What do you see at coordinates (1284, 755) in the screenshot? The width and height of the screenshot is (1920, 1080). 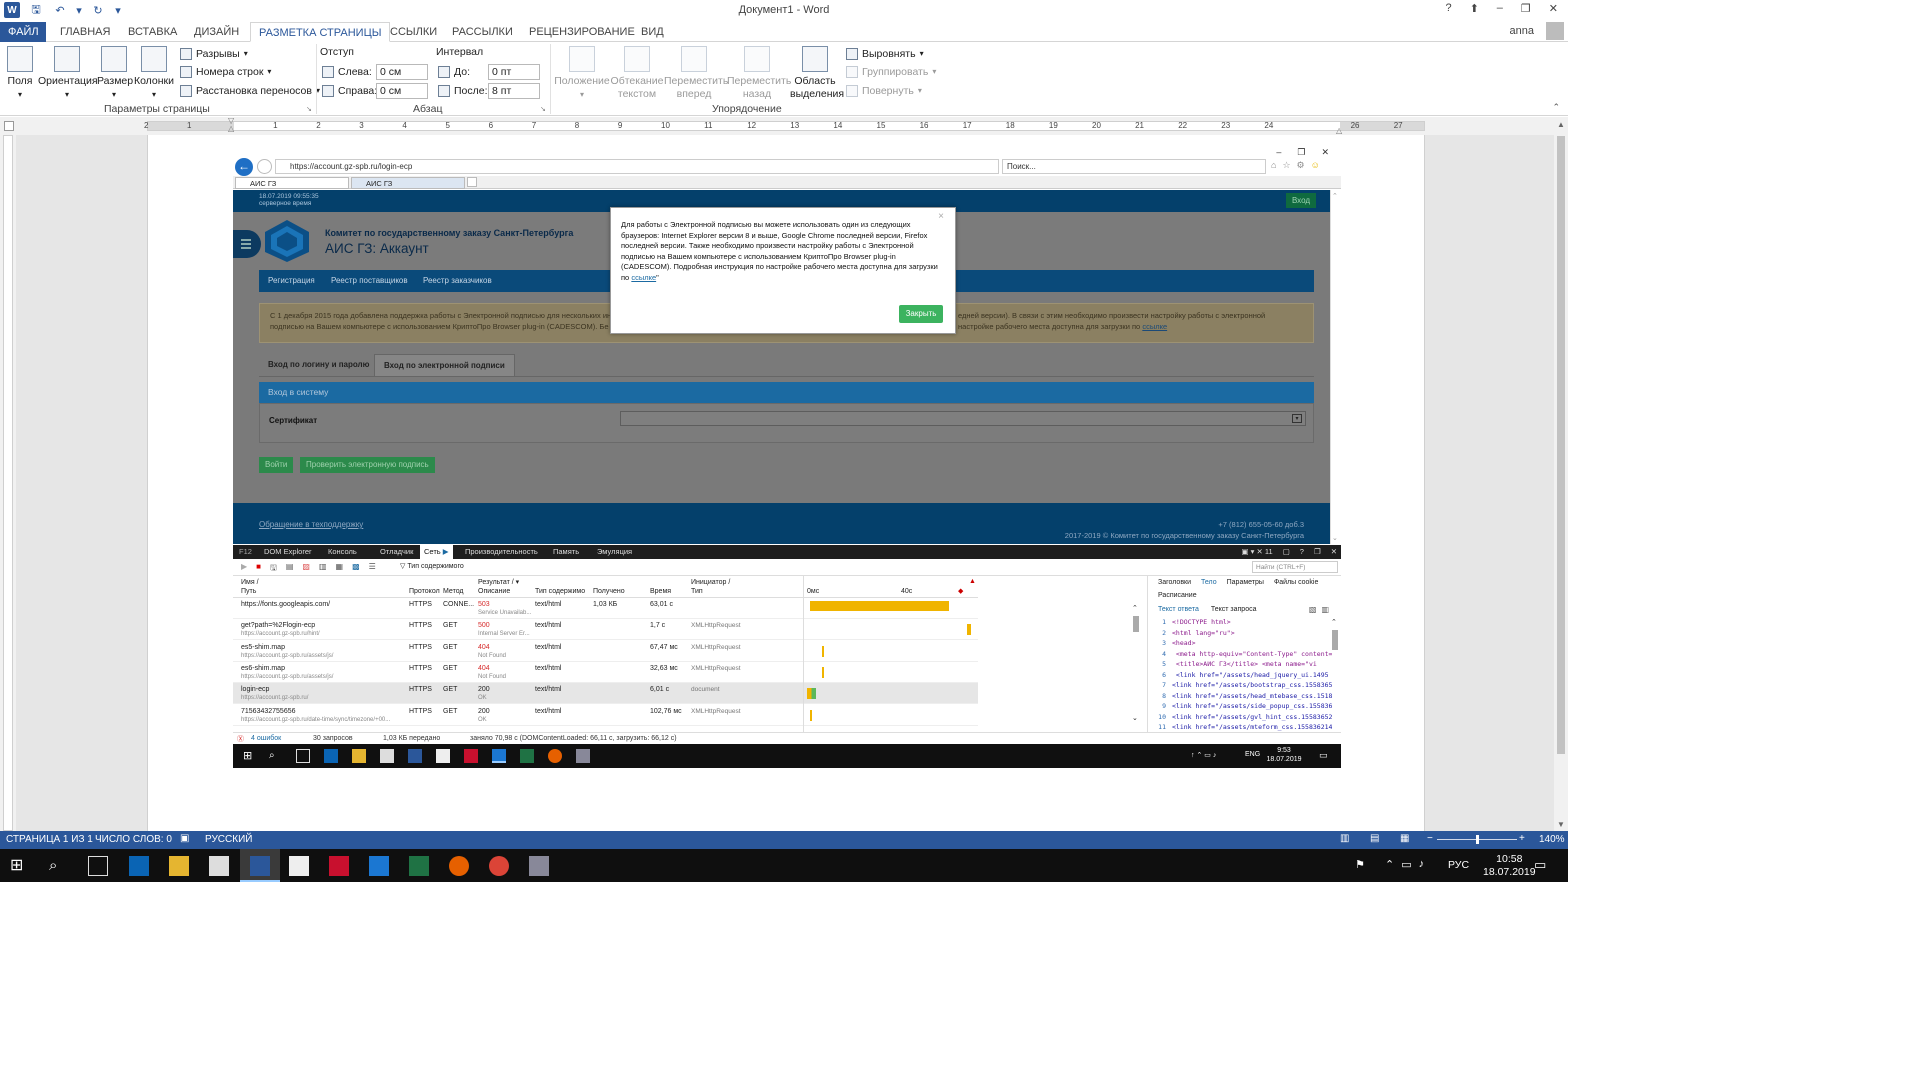 I see `embedded-clock: 9:53 18.07.2019` at bounding box center [1284, 755].